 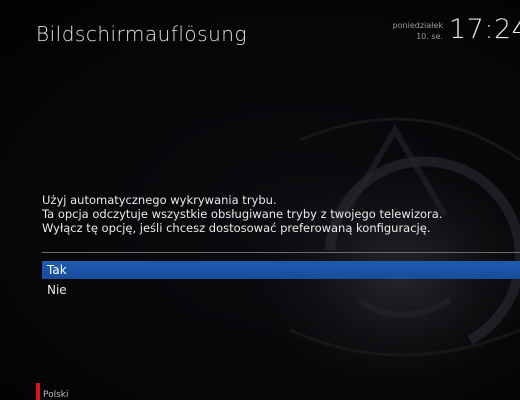 What do you see at coordinates (281, 252) in the screenshot?
I see `divider` at bounding box center [281, 252].